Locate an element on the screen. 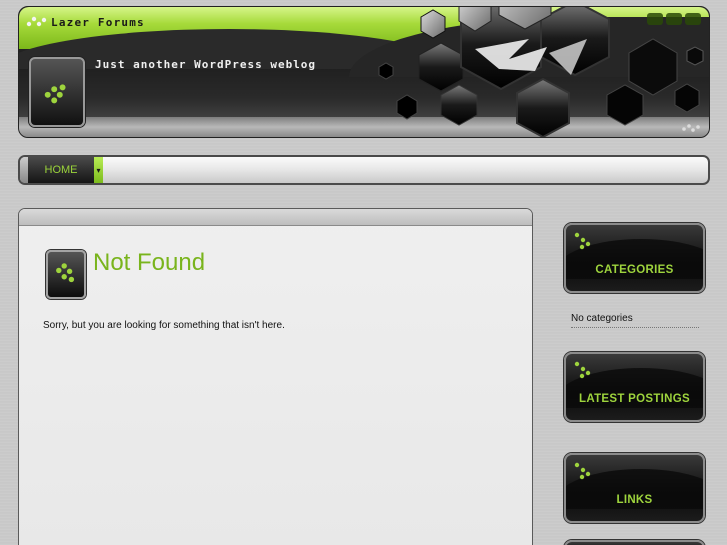  post-icon-box is located at coordinates (66, 274).